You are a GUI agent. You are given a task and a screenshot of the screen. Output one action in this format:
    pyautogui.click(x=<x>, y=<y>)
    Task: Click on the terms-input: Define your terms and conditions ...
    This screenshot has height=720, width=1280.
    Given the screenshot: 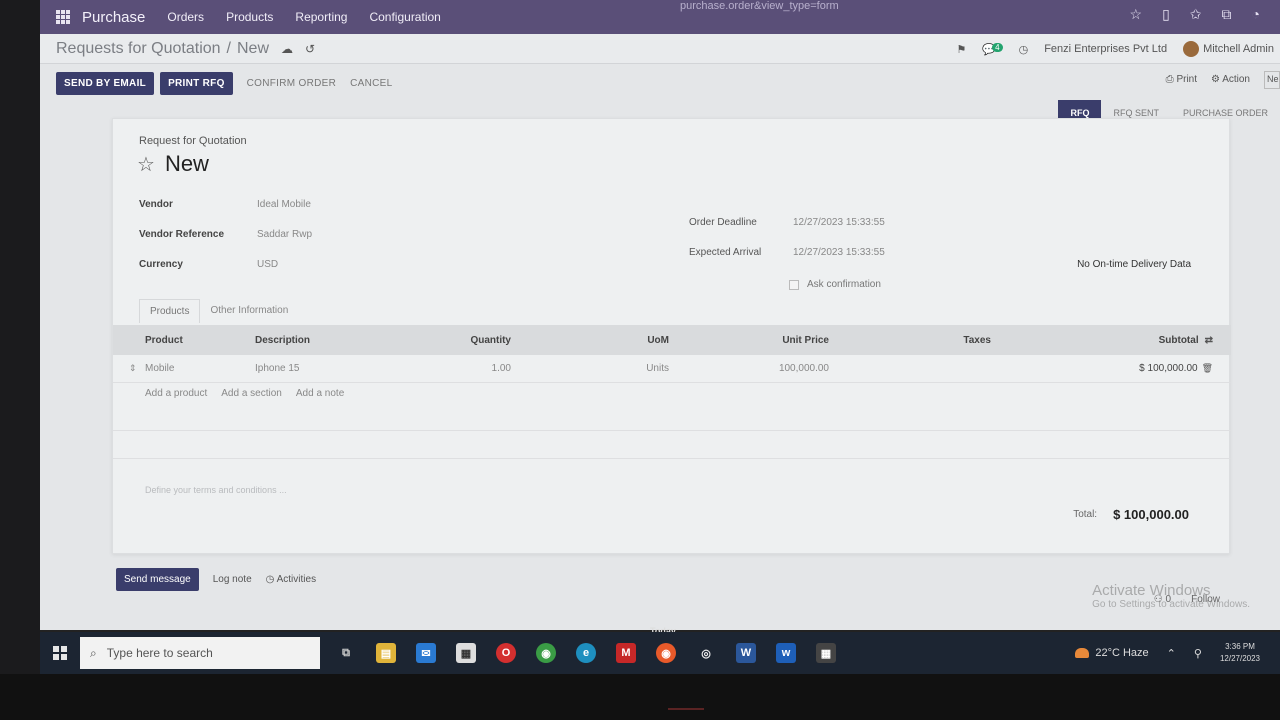 What is the action you would take?
    pyautogui.click(x=216, y=490)
    